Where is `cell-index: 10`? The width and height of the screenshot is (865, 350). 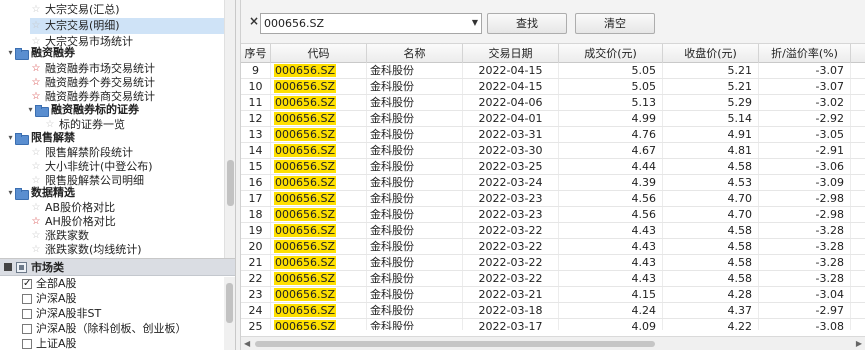 cell-index: 10 is located at coordinates (256, 86).